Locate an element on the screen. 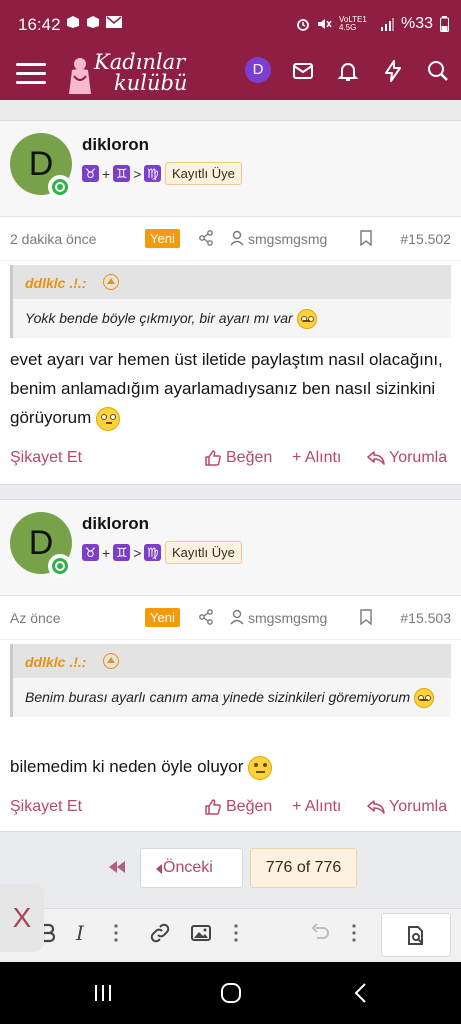 The height and width of the screenshot is (1024, 461). preview-icon is located at coordinates (415, 935).